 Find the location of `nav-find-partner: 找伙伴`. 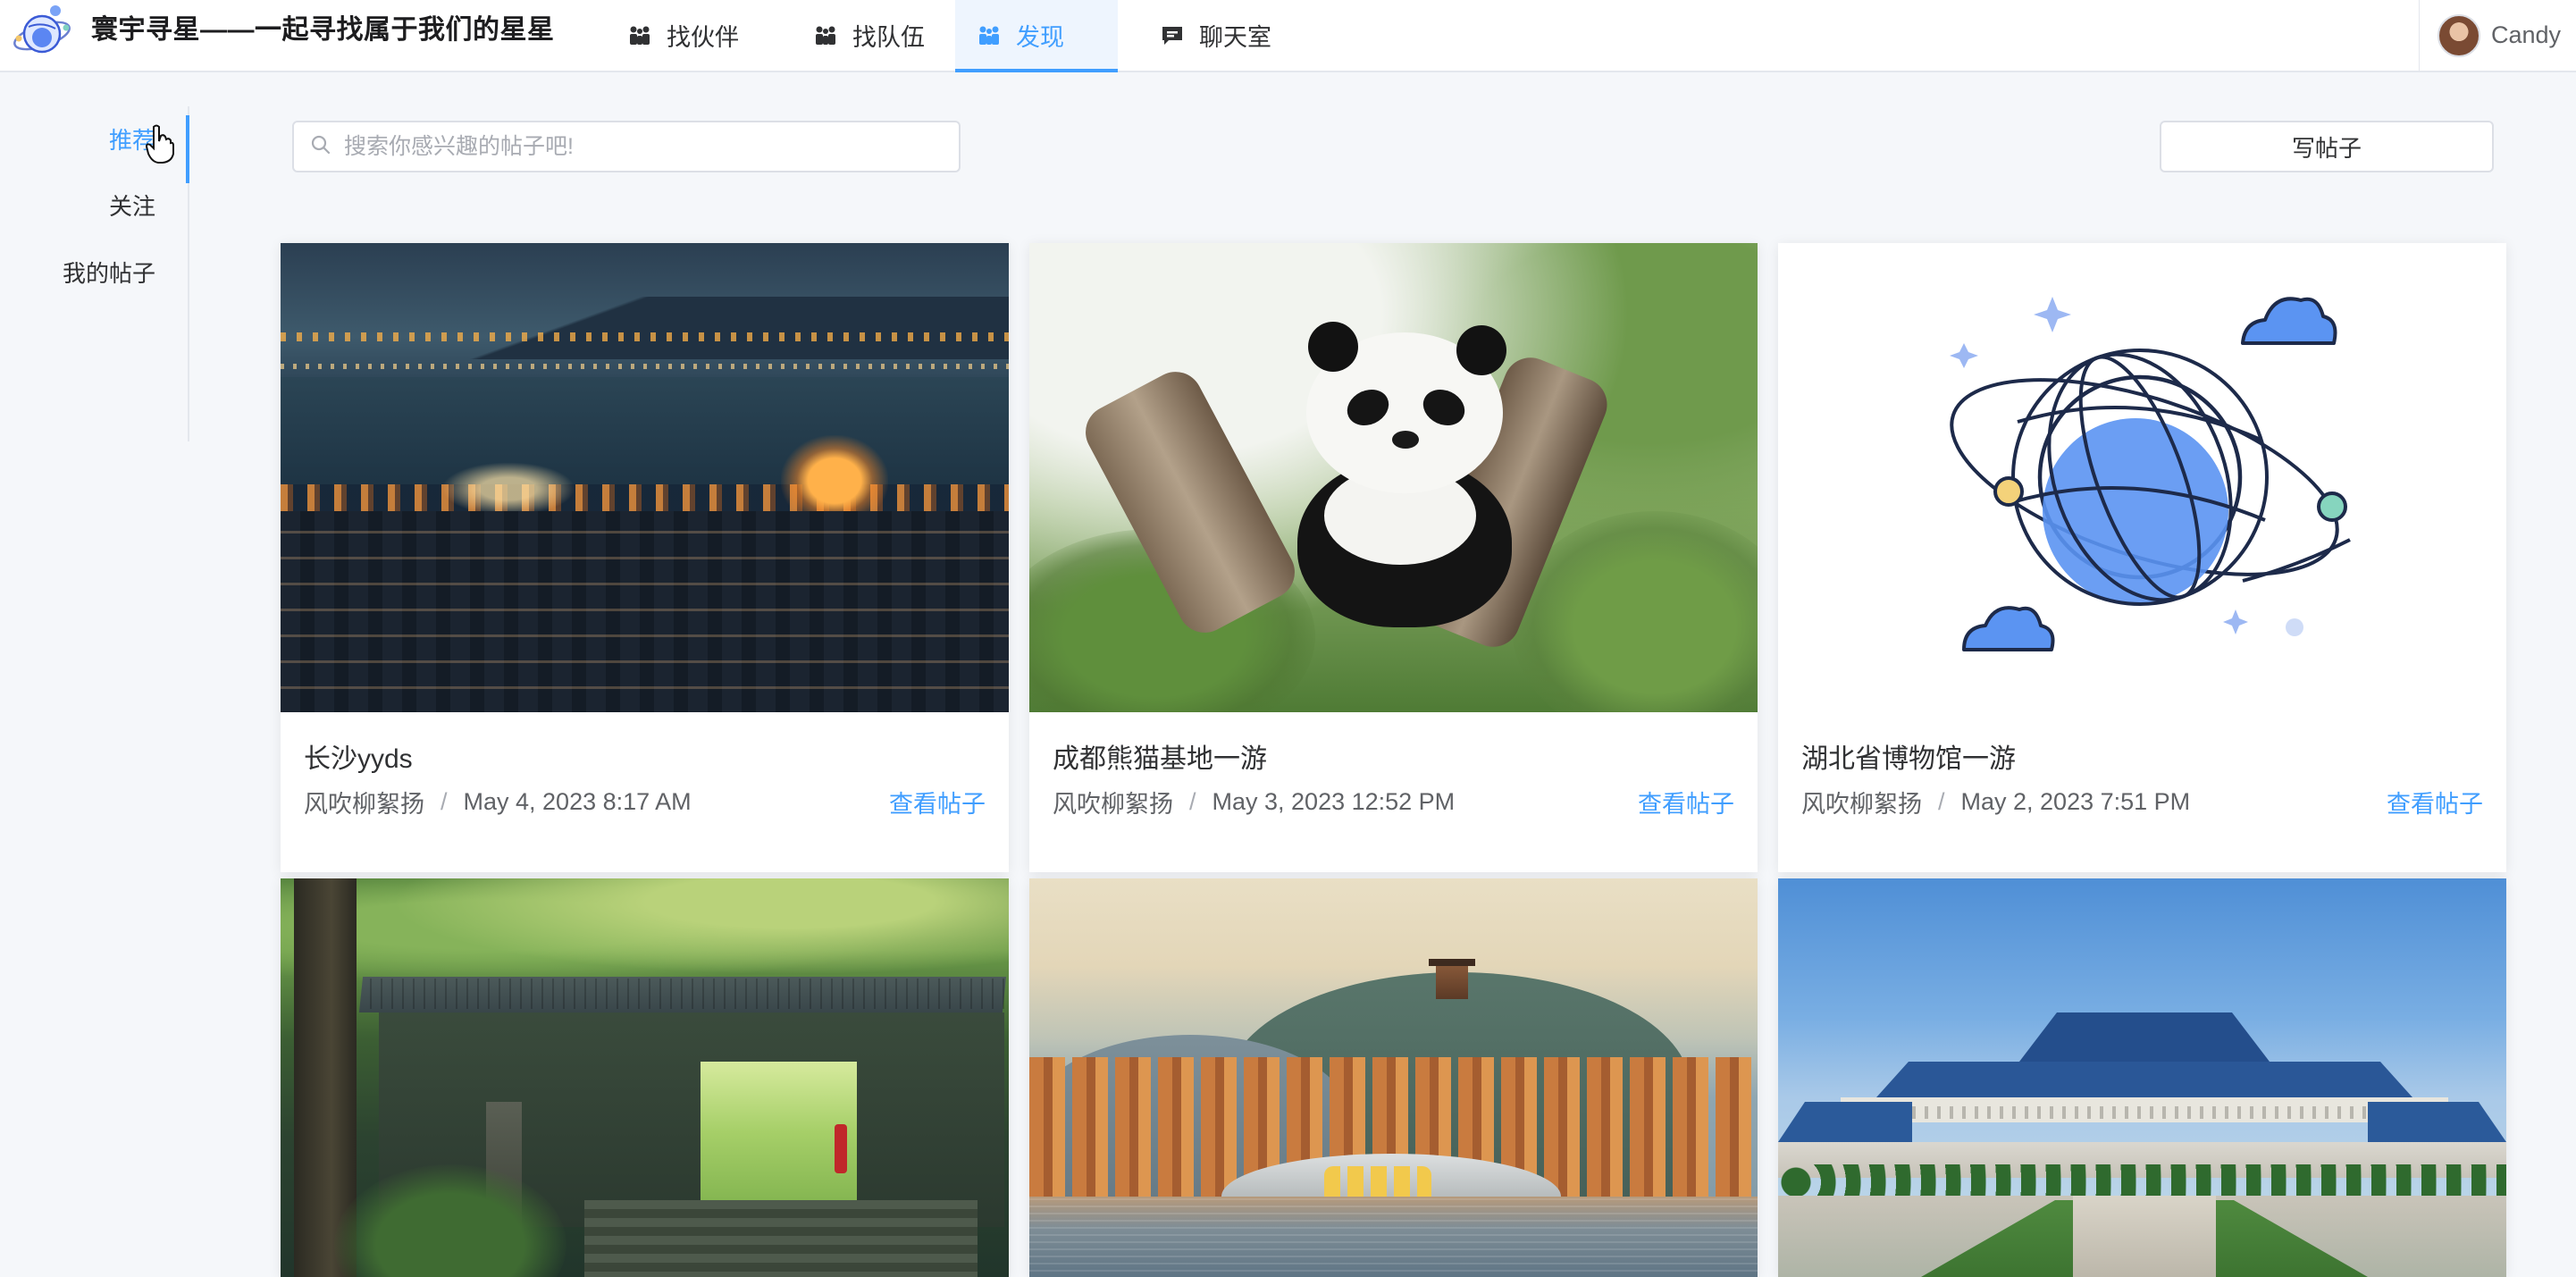

nav-find-partner: 找伙伴 is located at coordinates (684, 35).